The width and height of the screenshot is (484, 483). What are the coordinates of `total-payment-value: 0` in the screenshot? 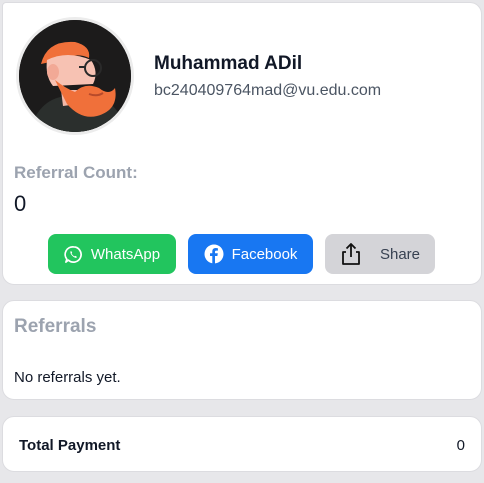 It's located at (460, 445).